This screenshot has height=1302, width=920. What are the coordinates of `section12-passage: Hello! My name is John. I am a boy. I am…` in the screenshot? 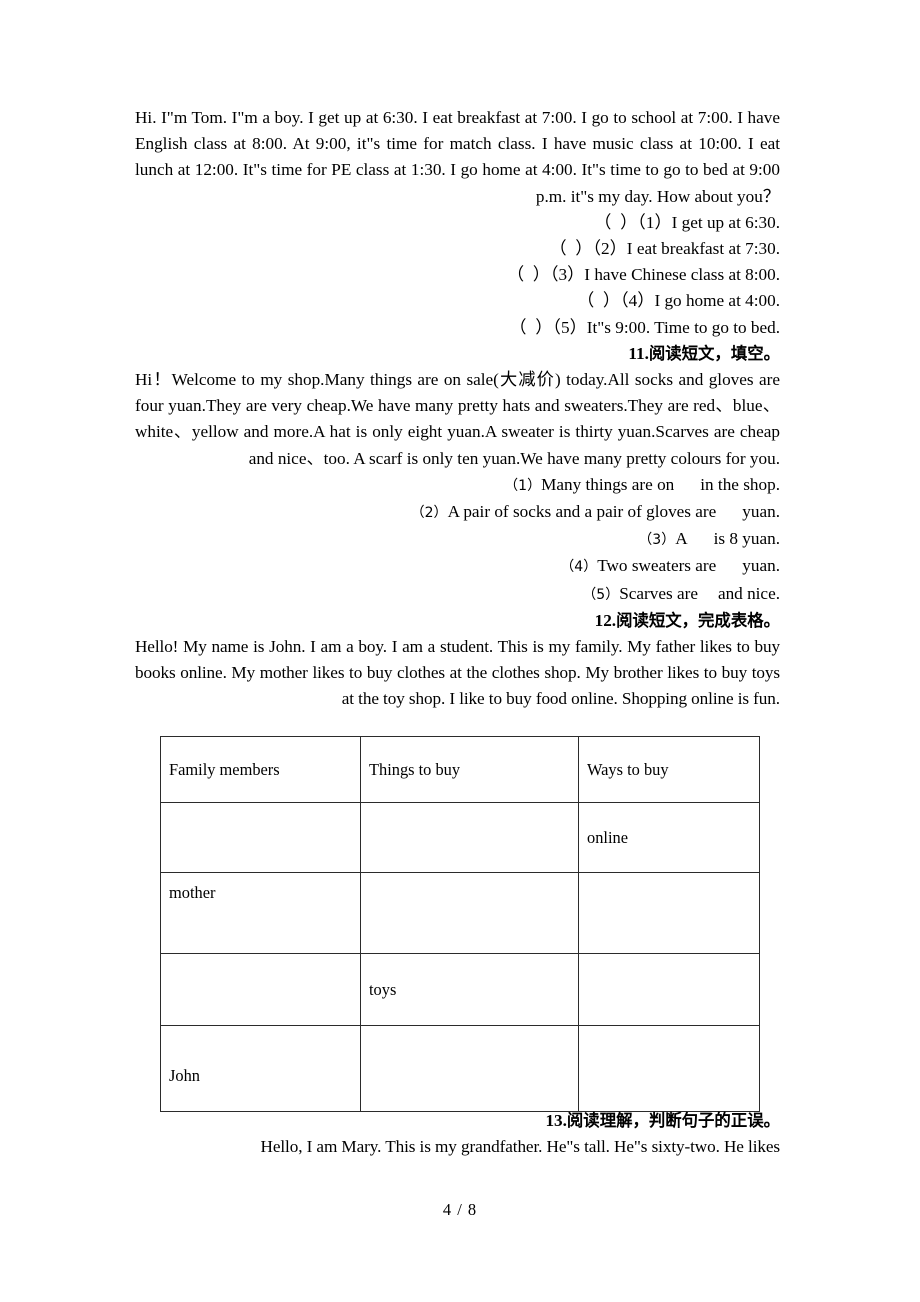 It's located at (457, 673).